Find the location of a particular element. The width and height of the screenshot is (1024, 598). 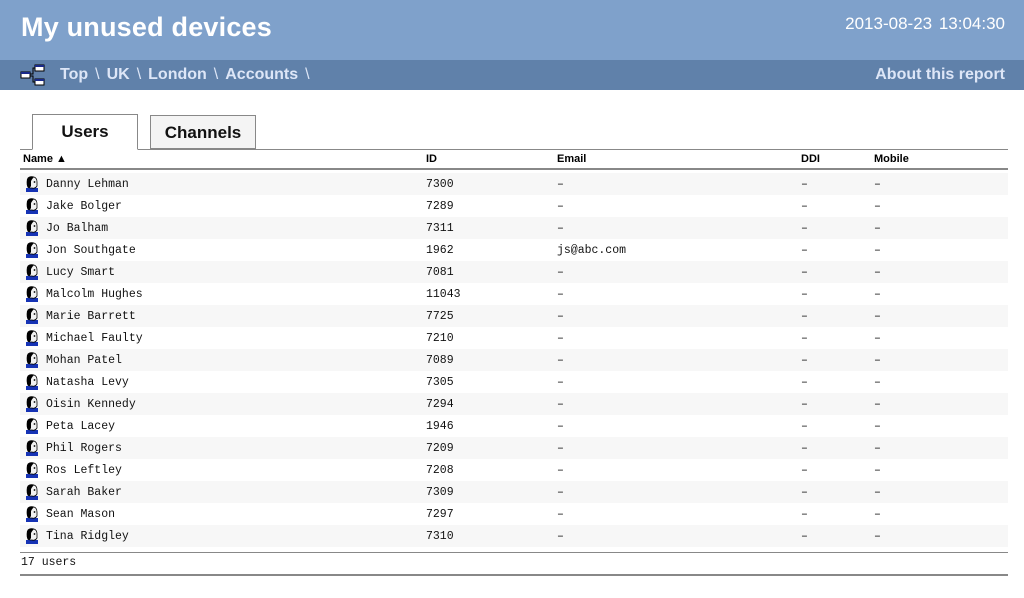

breadcrumb-london: London is located at coordinates (177, 74).